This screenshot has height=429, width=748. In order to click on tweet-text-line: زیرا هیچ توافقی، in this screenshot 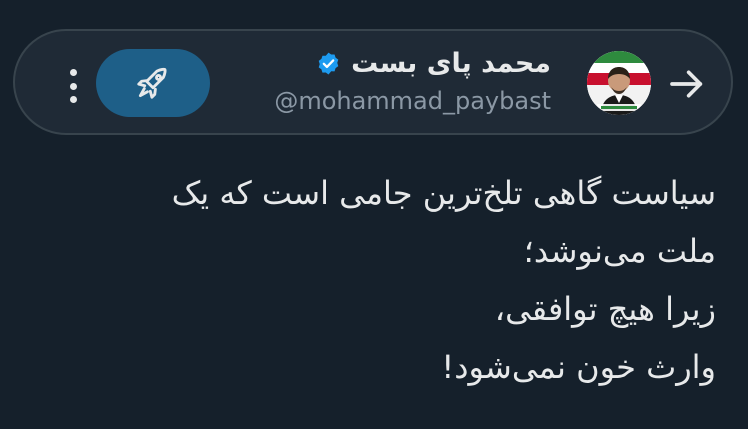, I will do `click(605, 309)`.